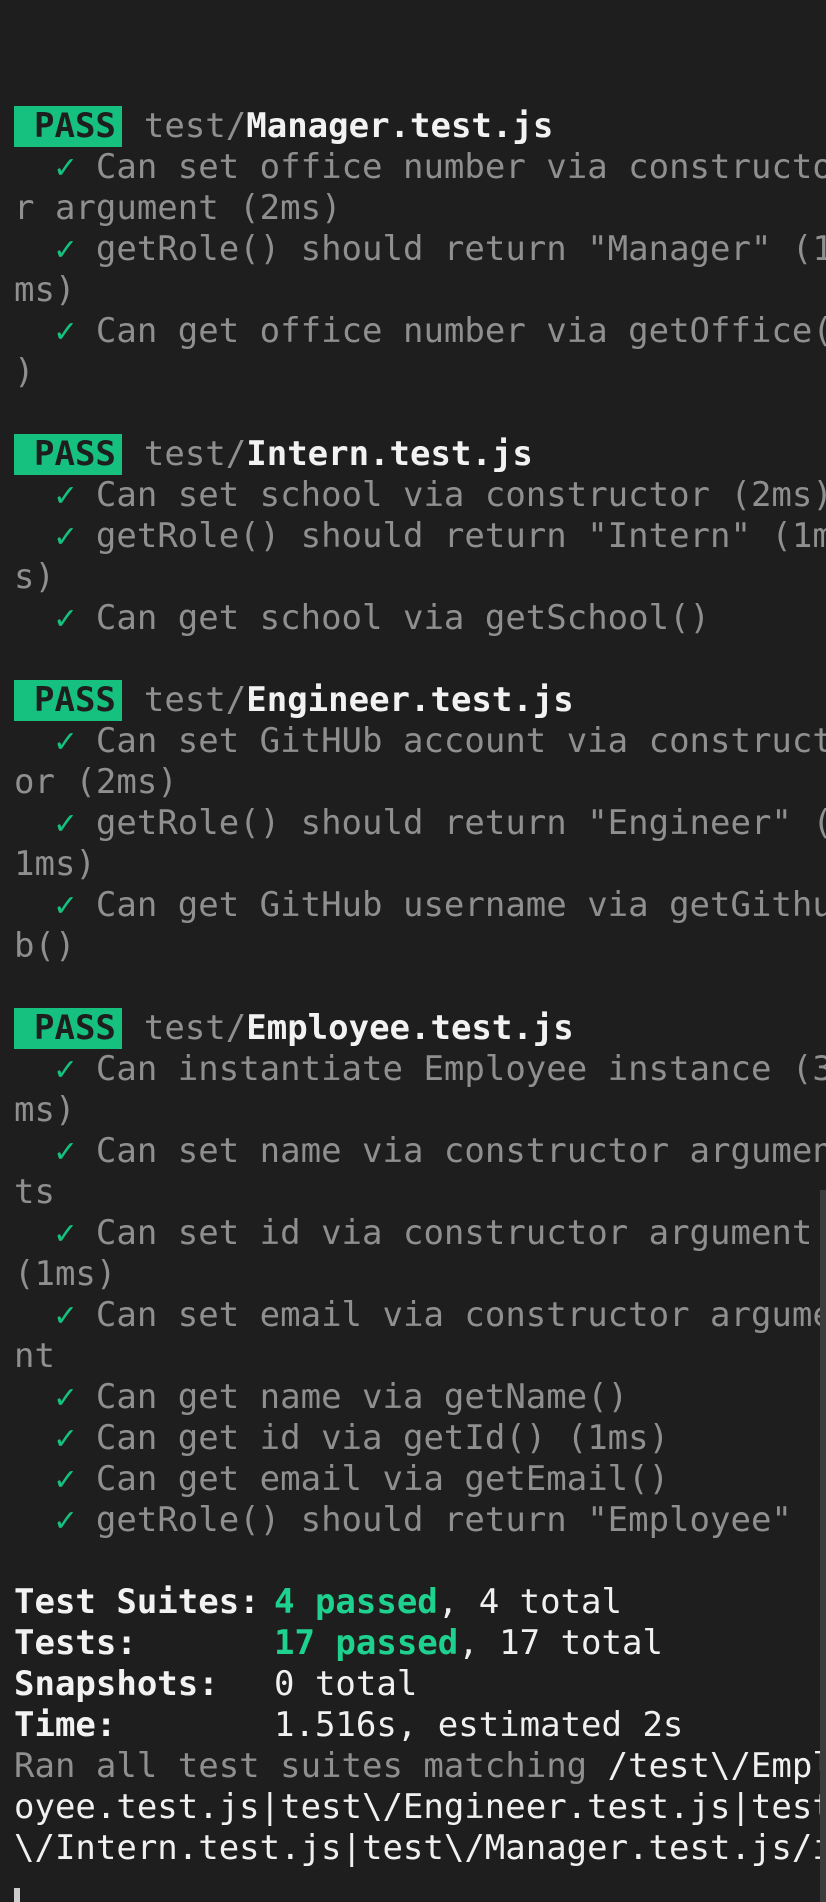 This screenshot has height=1902, width=826. I want to click on scrollbar, so click(823, 1546).